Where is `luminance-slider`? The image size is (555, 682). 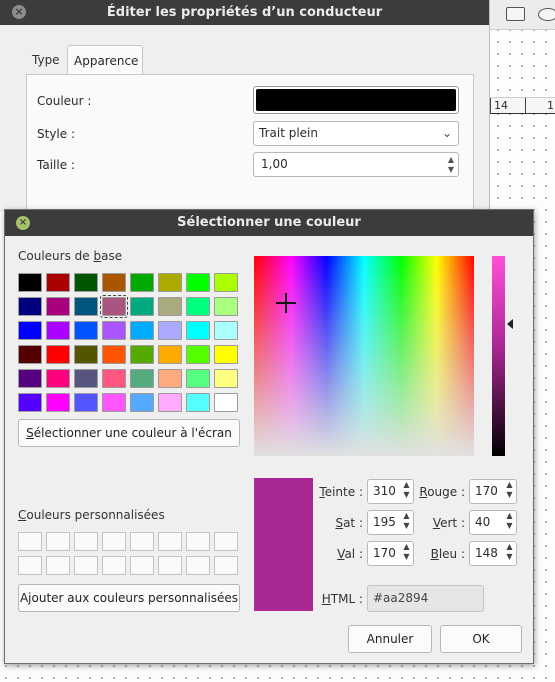 luminance-slider is located at coordinates (498, 356).